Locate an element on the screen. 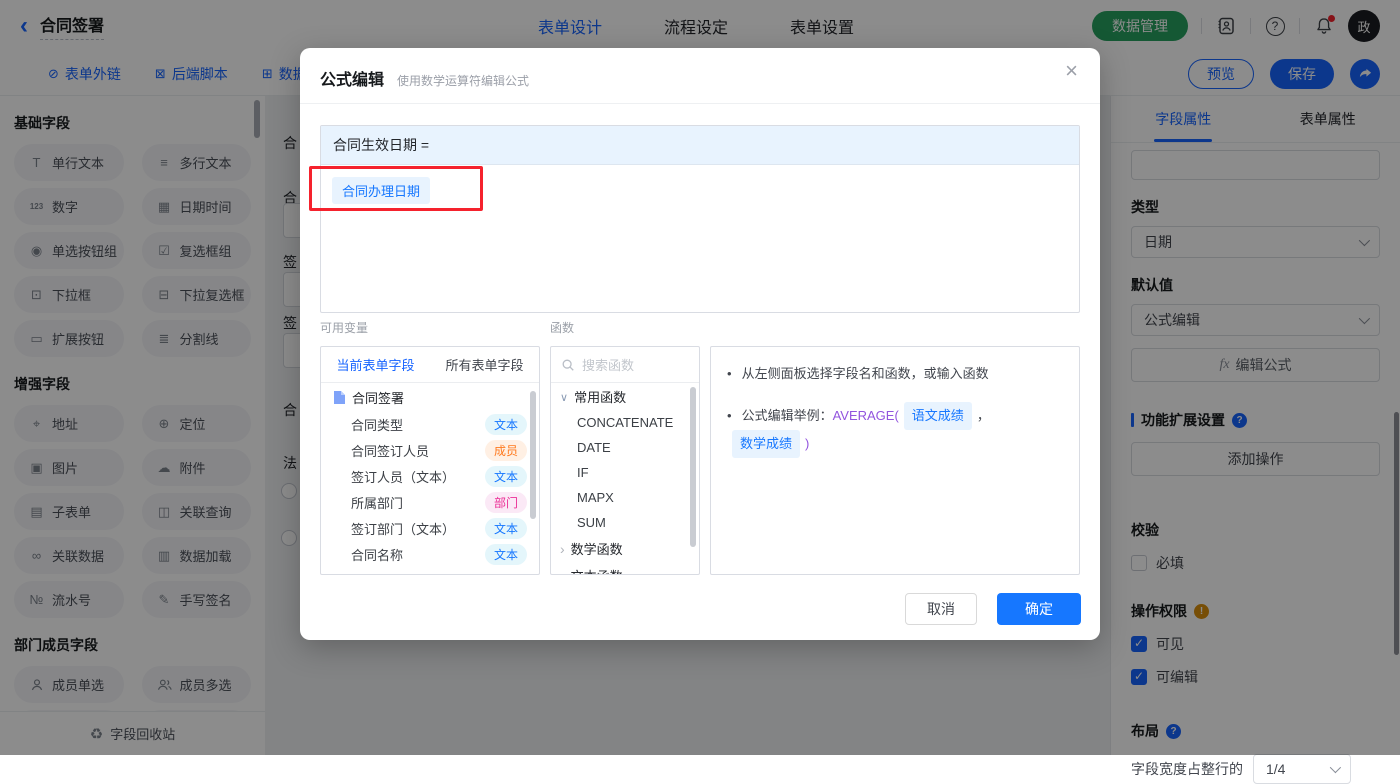 Image resolution: width=1400 pixels, height=784 pixels. function-item: DATE is located at coordinates (625, 447).